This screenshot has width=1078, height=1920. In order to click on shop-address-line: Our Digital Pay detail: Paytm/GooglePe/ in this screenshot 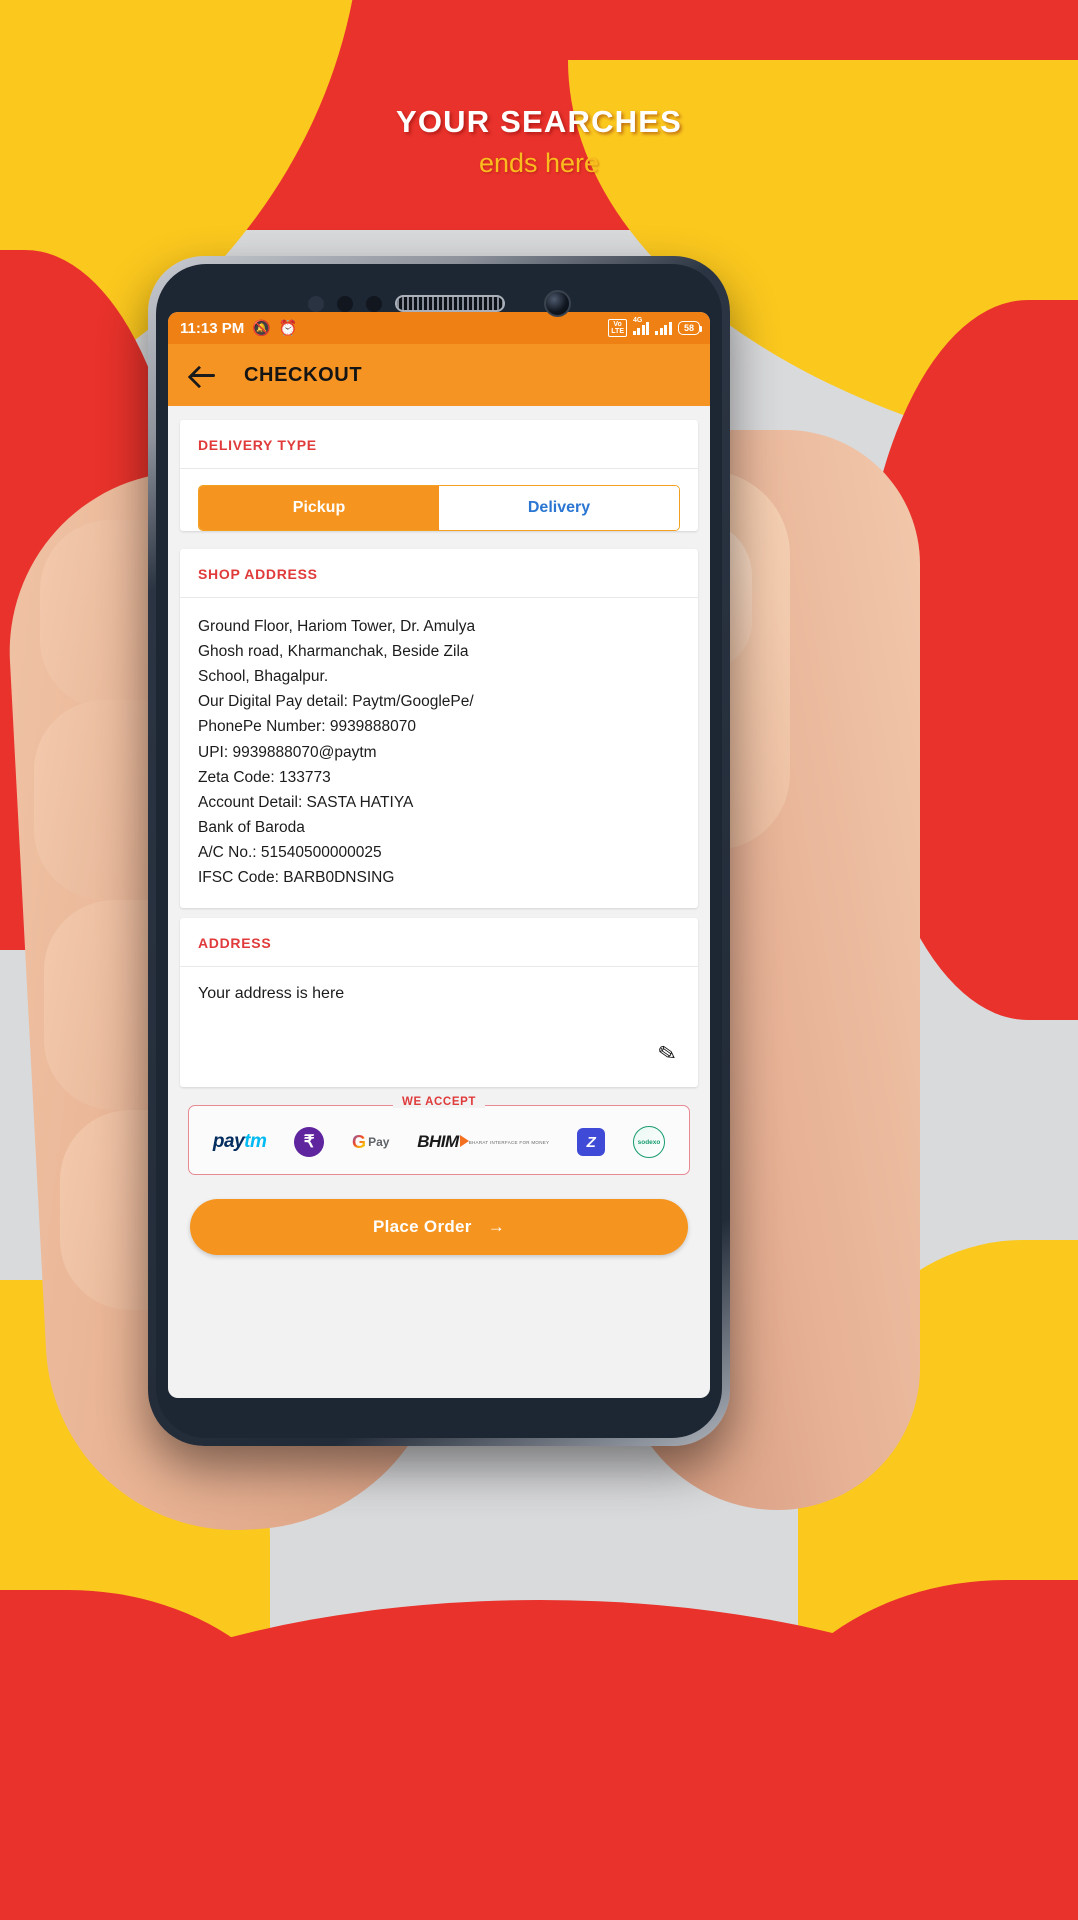, I will do `click(336, 702)`.